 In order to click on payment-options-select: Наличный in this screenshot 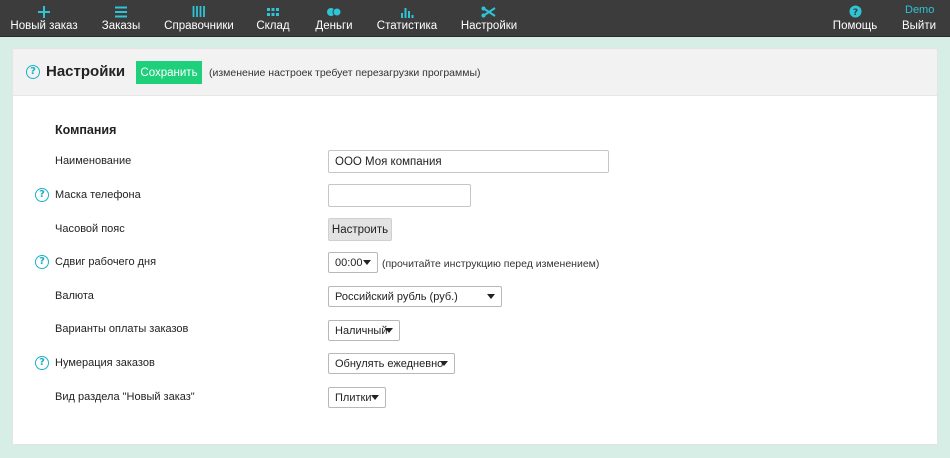, I will do `click(364, 330)`.